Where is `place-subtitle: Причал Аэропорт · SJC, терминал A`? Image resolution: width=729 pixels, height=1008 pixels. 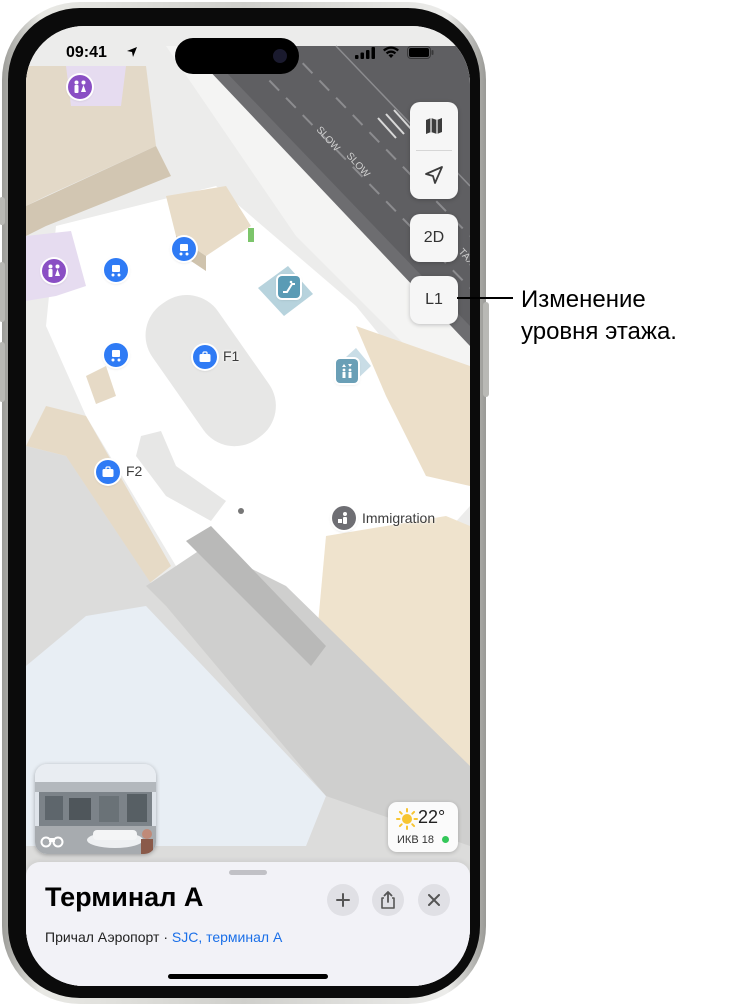
place-subtitle: Причал Аэропорт · SJC, терминал A is located at coordinates (163, 937).